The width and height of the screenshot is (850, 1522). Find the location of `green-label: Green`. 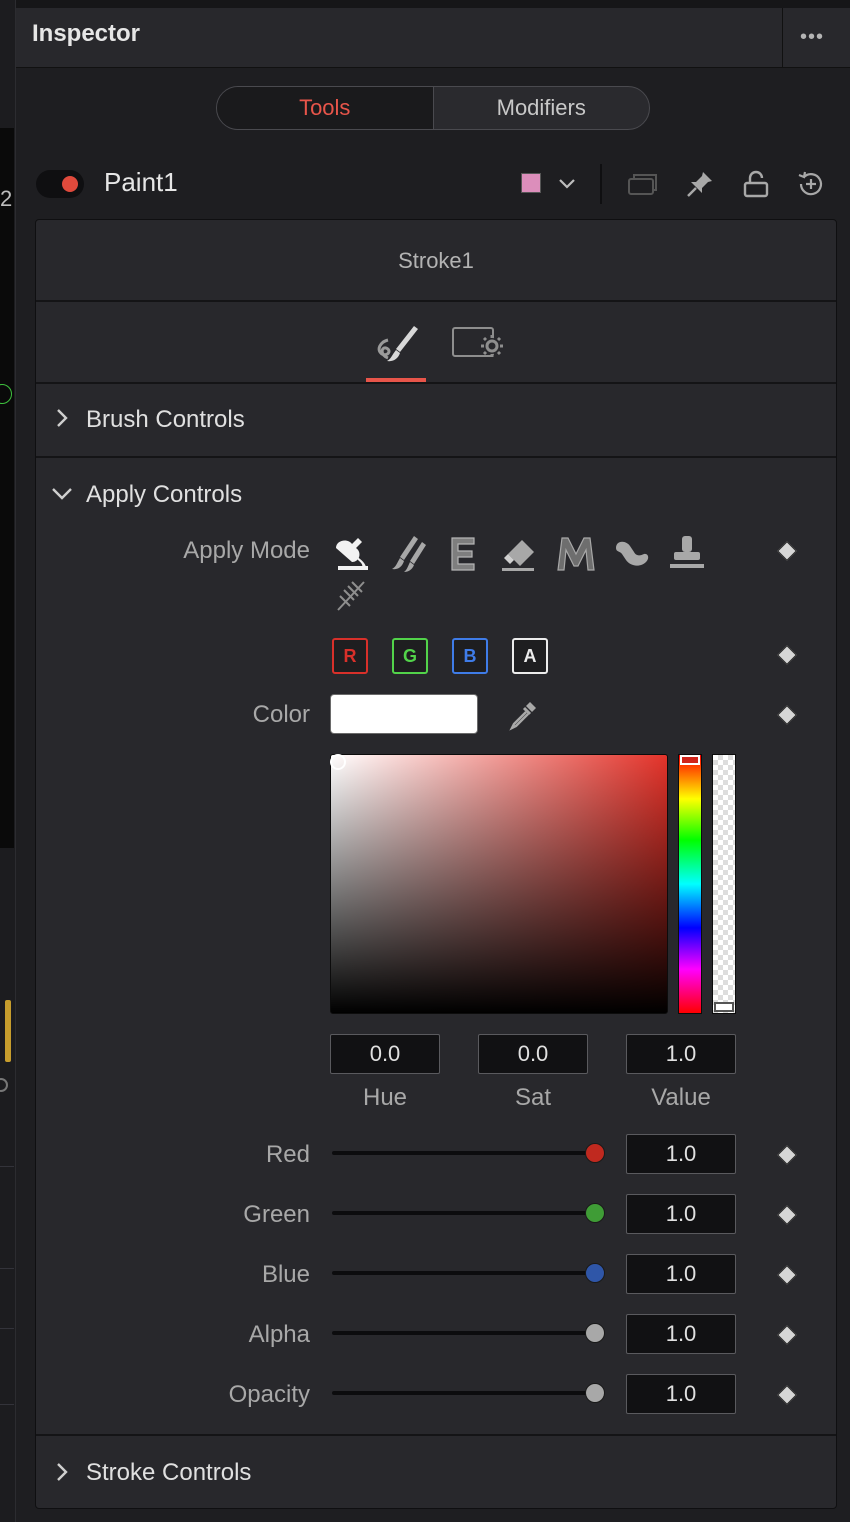

green-label: Green is located at coordinates (276, 1214).